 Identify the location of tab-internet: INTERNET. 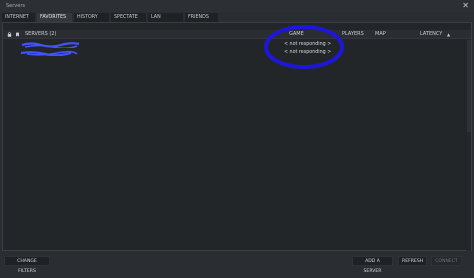
(19, 17).